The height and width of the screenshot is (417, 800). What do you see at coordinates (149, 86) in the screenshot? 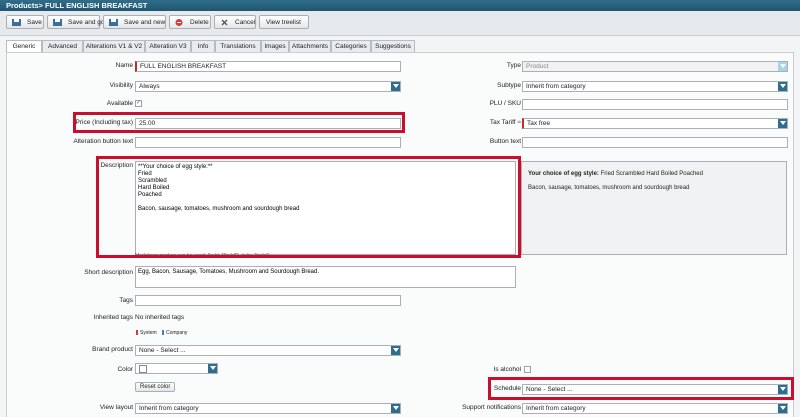
I see `visibility-value: Always` at bounding box center [149, 86].